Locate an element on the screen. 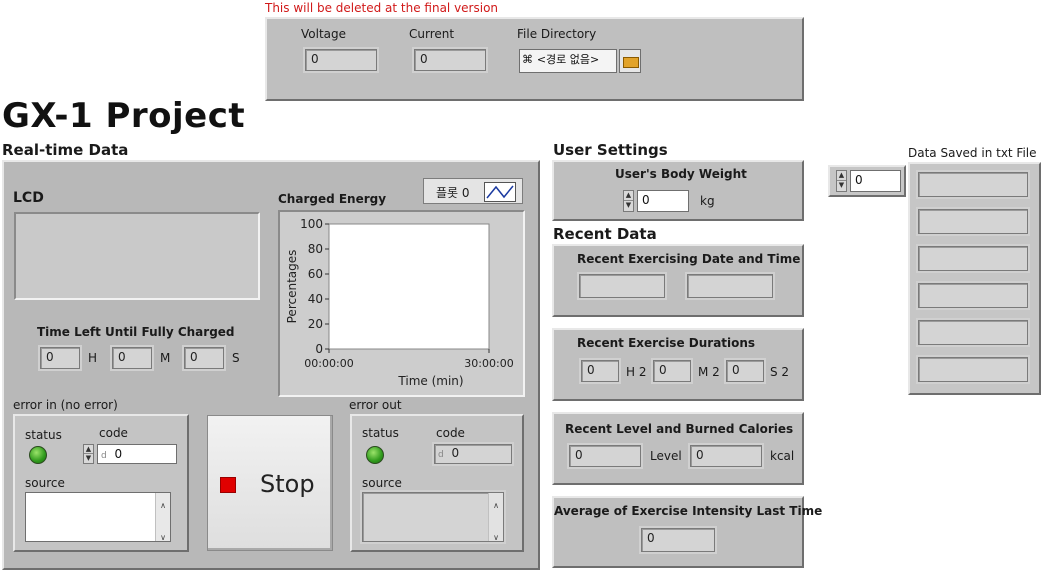  x-axis-label: Time (min) is located at coordinates (430, 381).